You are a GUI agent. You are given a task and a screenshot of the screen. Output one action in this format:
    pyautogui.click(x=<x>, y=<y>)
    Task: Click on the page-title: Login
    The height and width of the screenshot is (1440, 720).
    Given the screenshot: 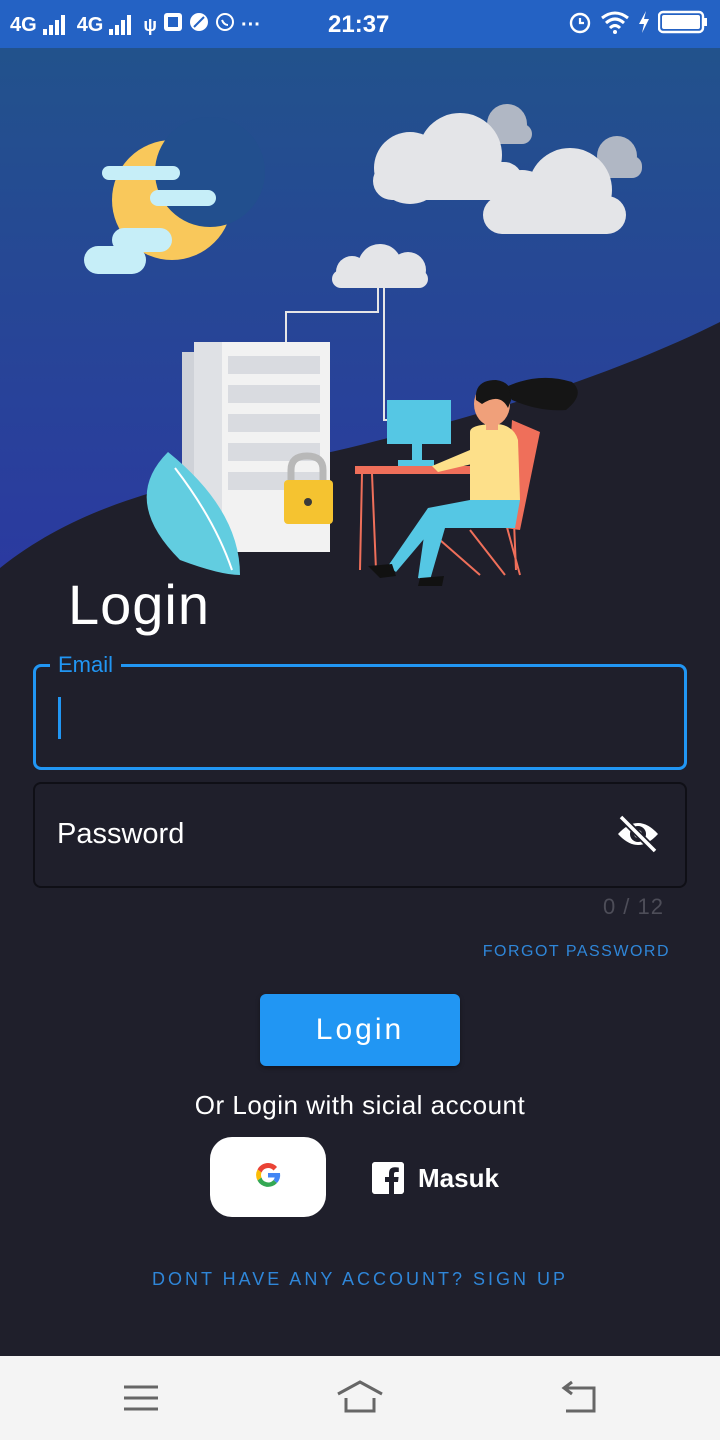 What is the action you would take?
    pyautogui.click(x=139, y=604)
    